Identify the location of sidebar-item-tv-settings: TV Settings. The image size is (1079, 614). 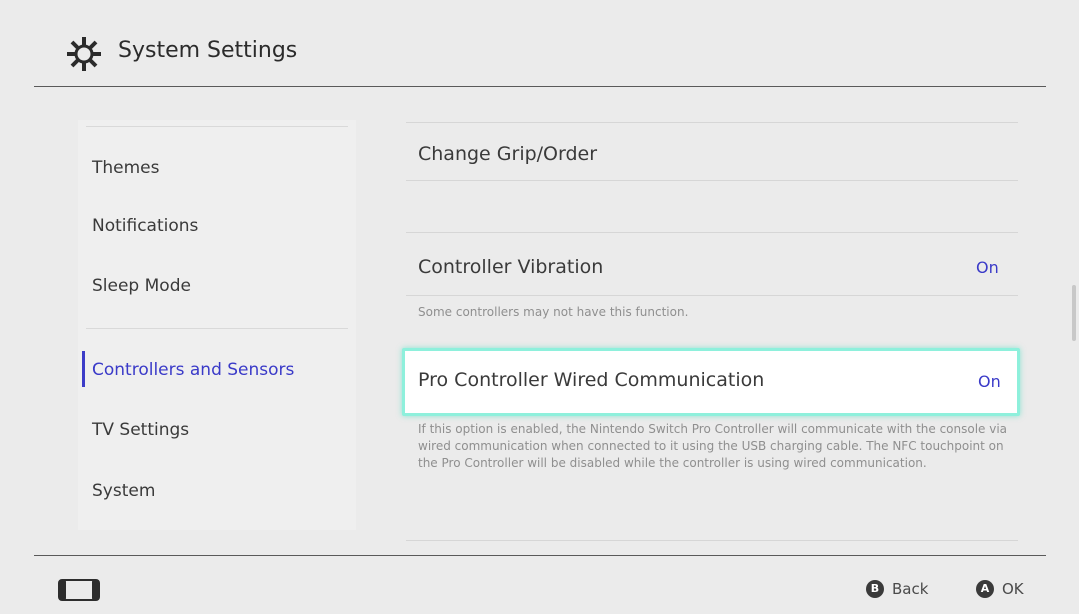
(140, 430).